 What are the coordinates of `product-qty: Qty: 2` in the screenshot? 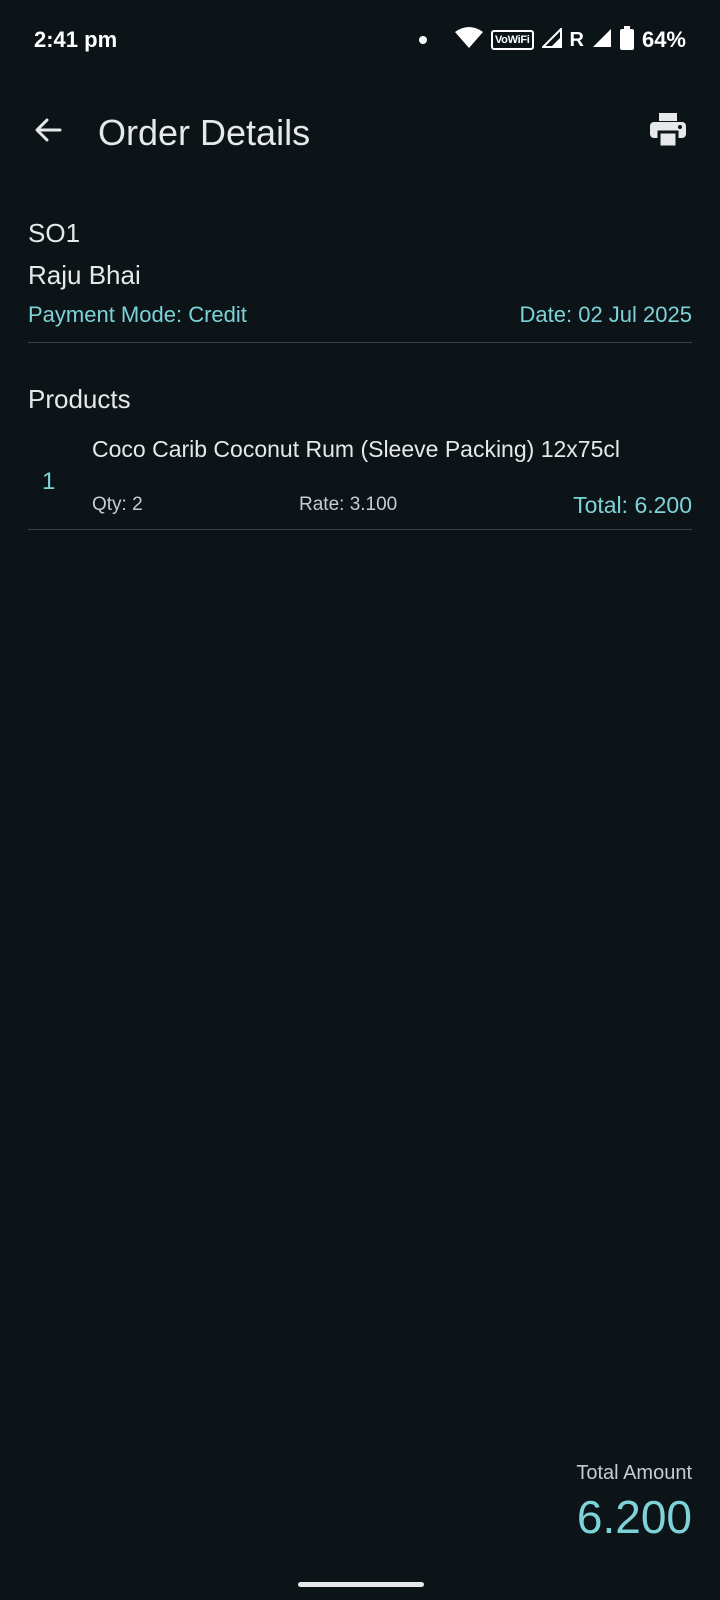 It's located at (117, 504).